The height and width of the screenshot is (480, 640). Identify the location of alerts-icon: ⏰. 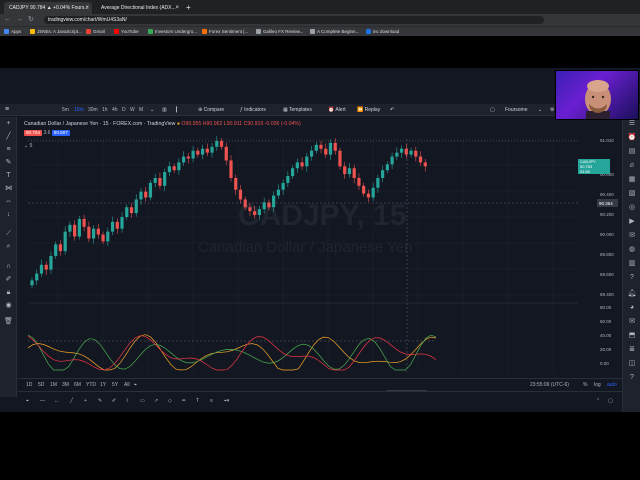
(632, 138).